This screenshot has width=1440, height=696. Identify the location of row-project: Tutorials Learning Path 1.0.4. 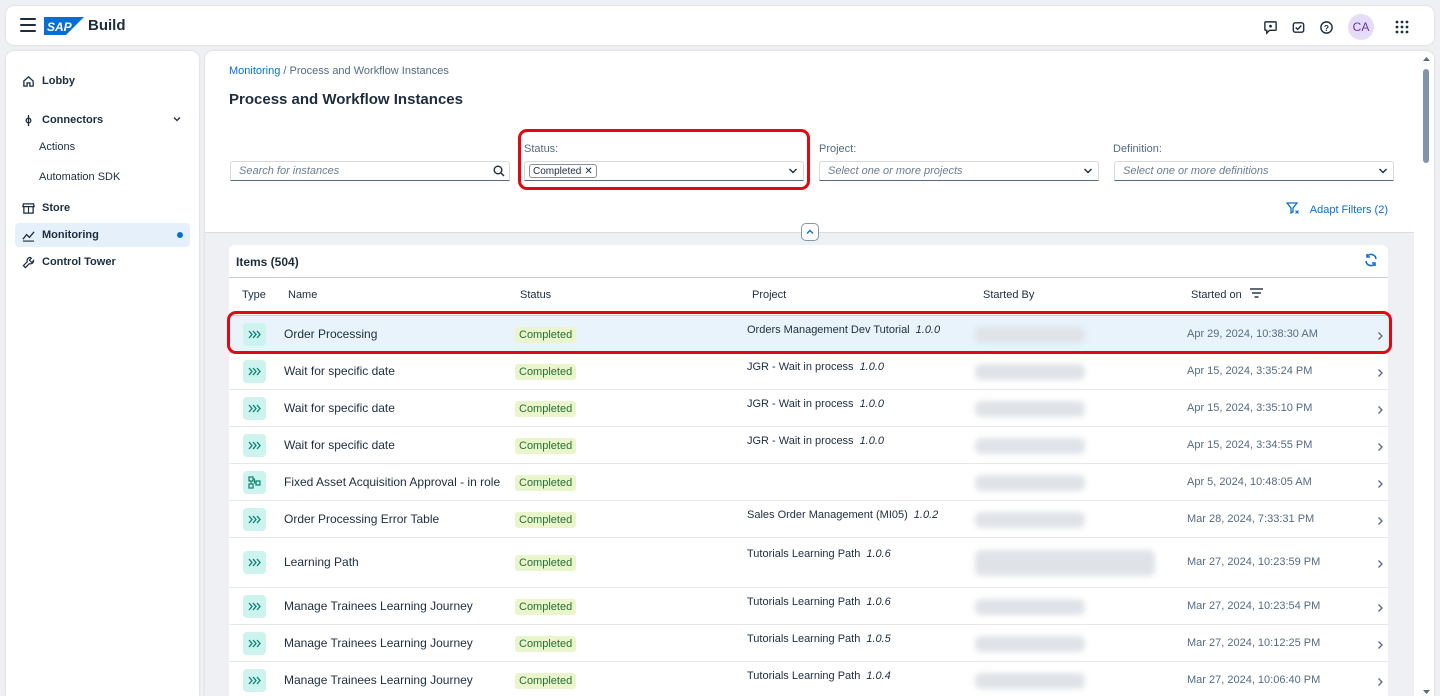
(819, 676).